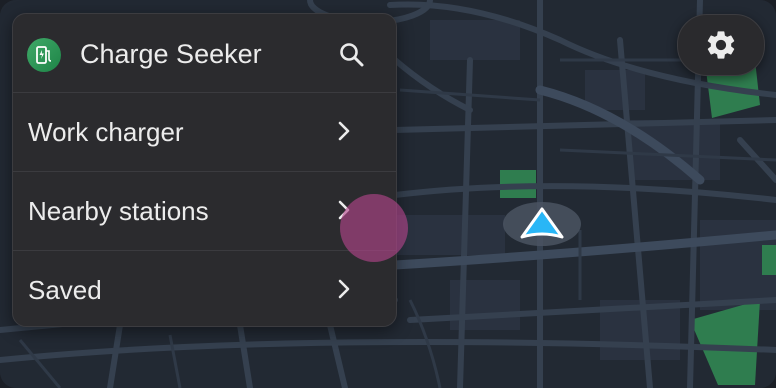 This screenshot has height=388, width=776. What do you see at coordinates (44, 55) in the screenshot?
I see `ev-charger-icon` at bounding box center [44, 55].